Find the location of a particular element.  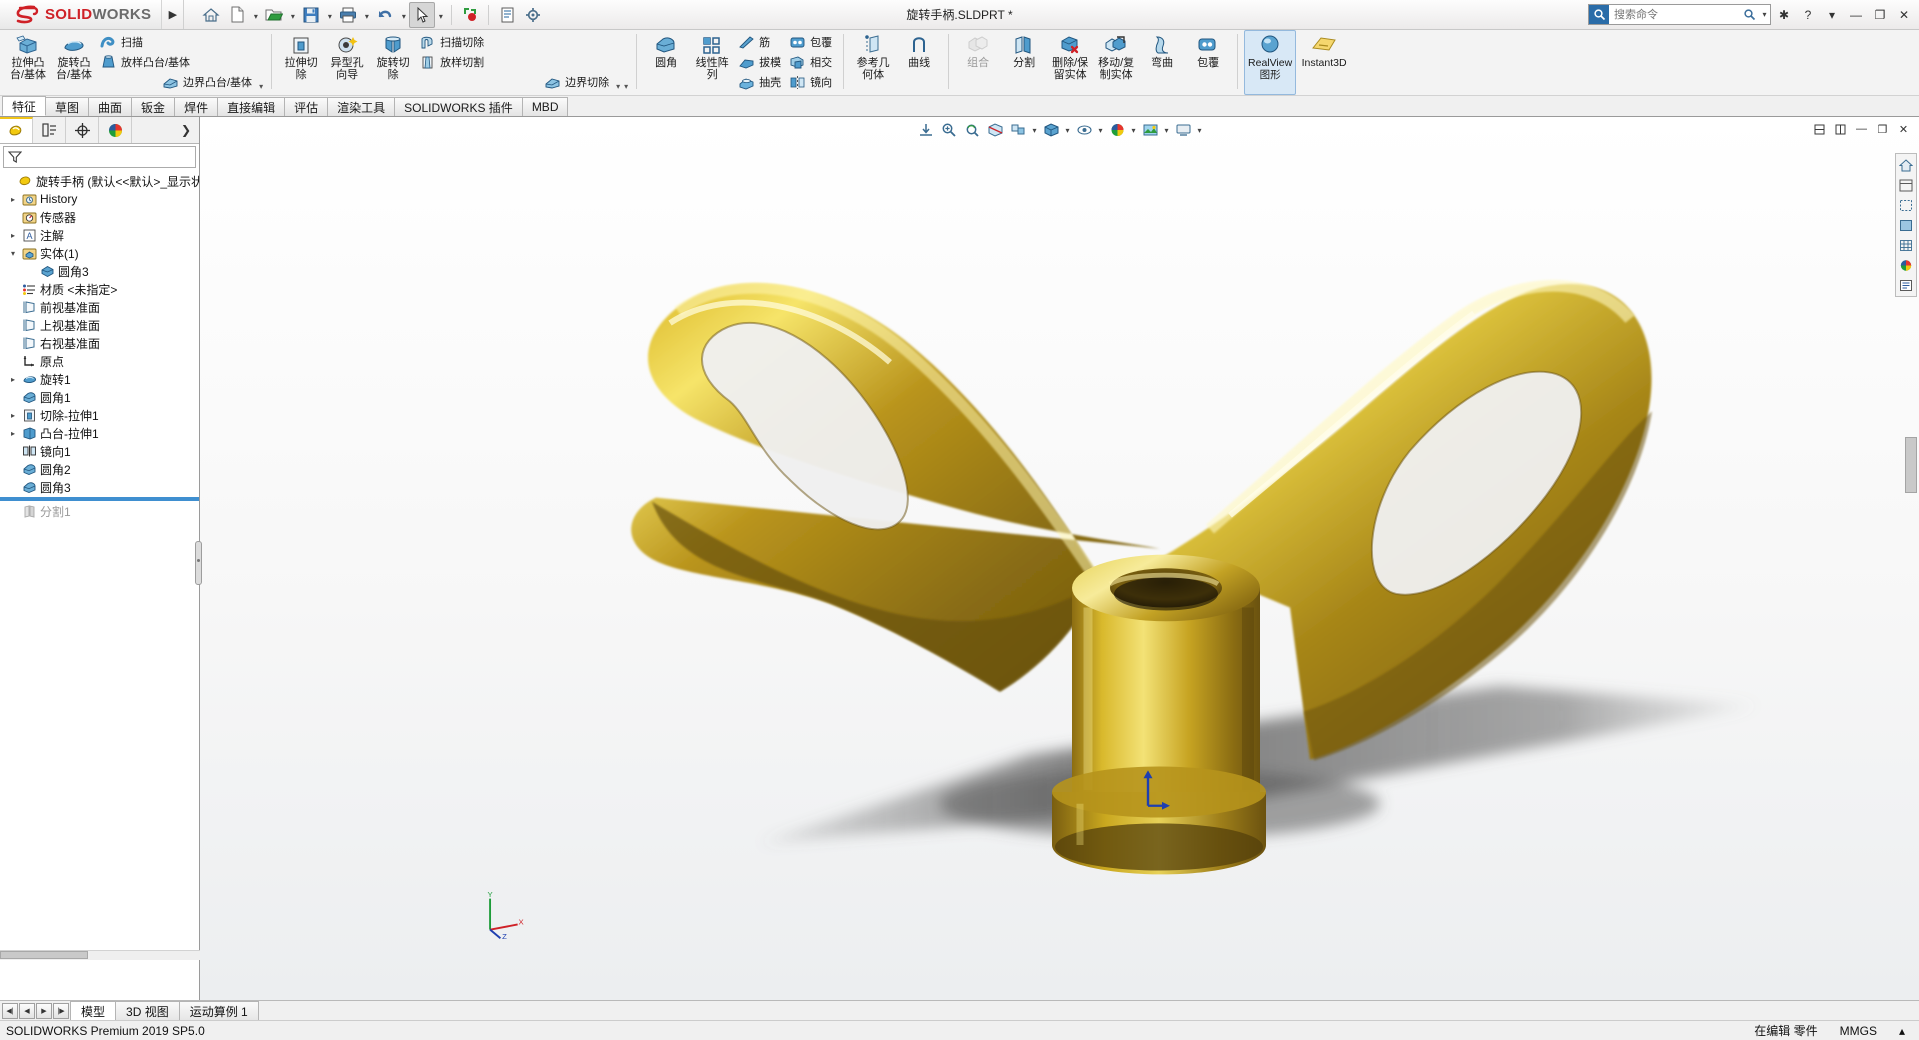

home-icon is located at coordinates (211, 15).